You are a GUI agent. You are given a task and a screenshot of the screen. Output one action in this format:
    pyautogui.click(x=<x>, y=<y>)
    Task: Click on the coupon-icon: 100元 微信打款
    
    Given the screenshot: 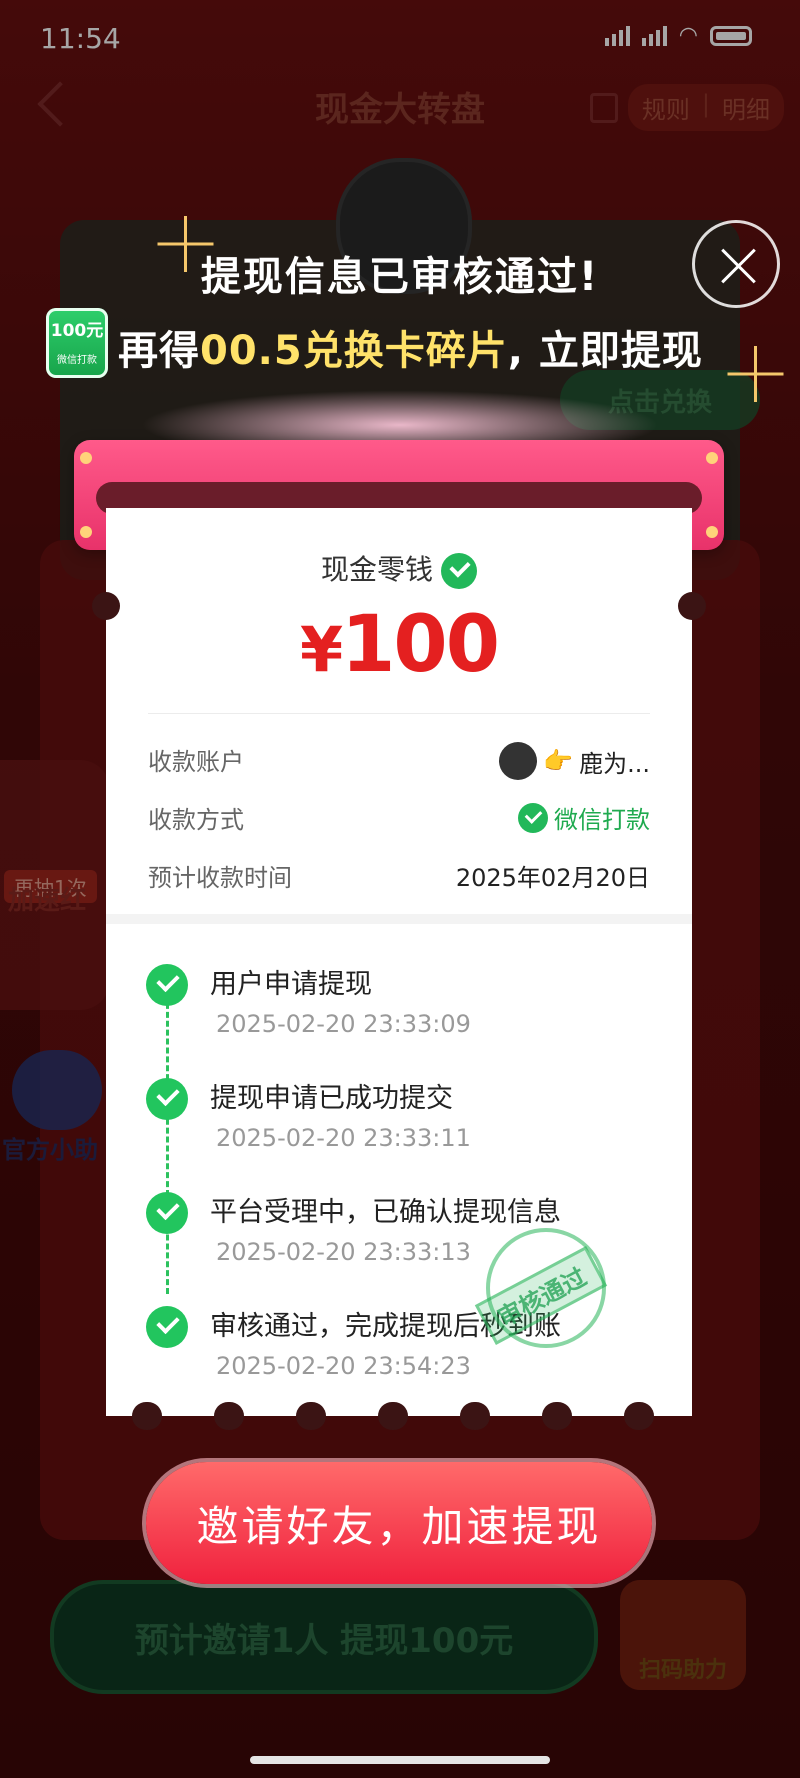 What is the action you would take?
    pyautogui.click(x=77, y=343)
    